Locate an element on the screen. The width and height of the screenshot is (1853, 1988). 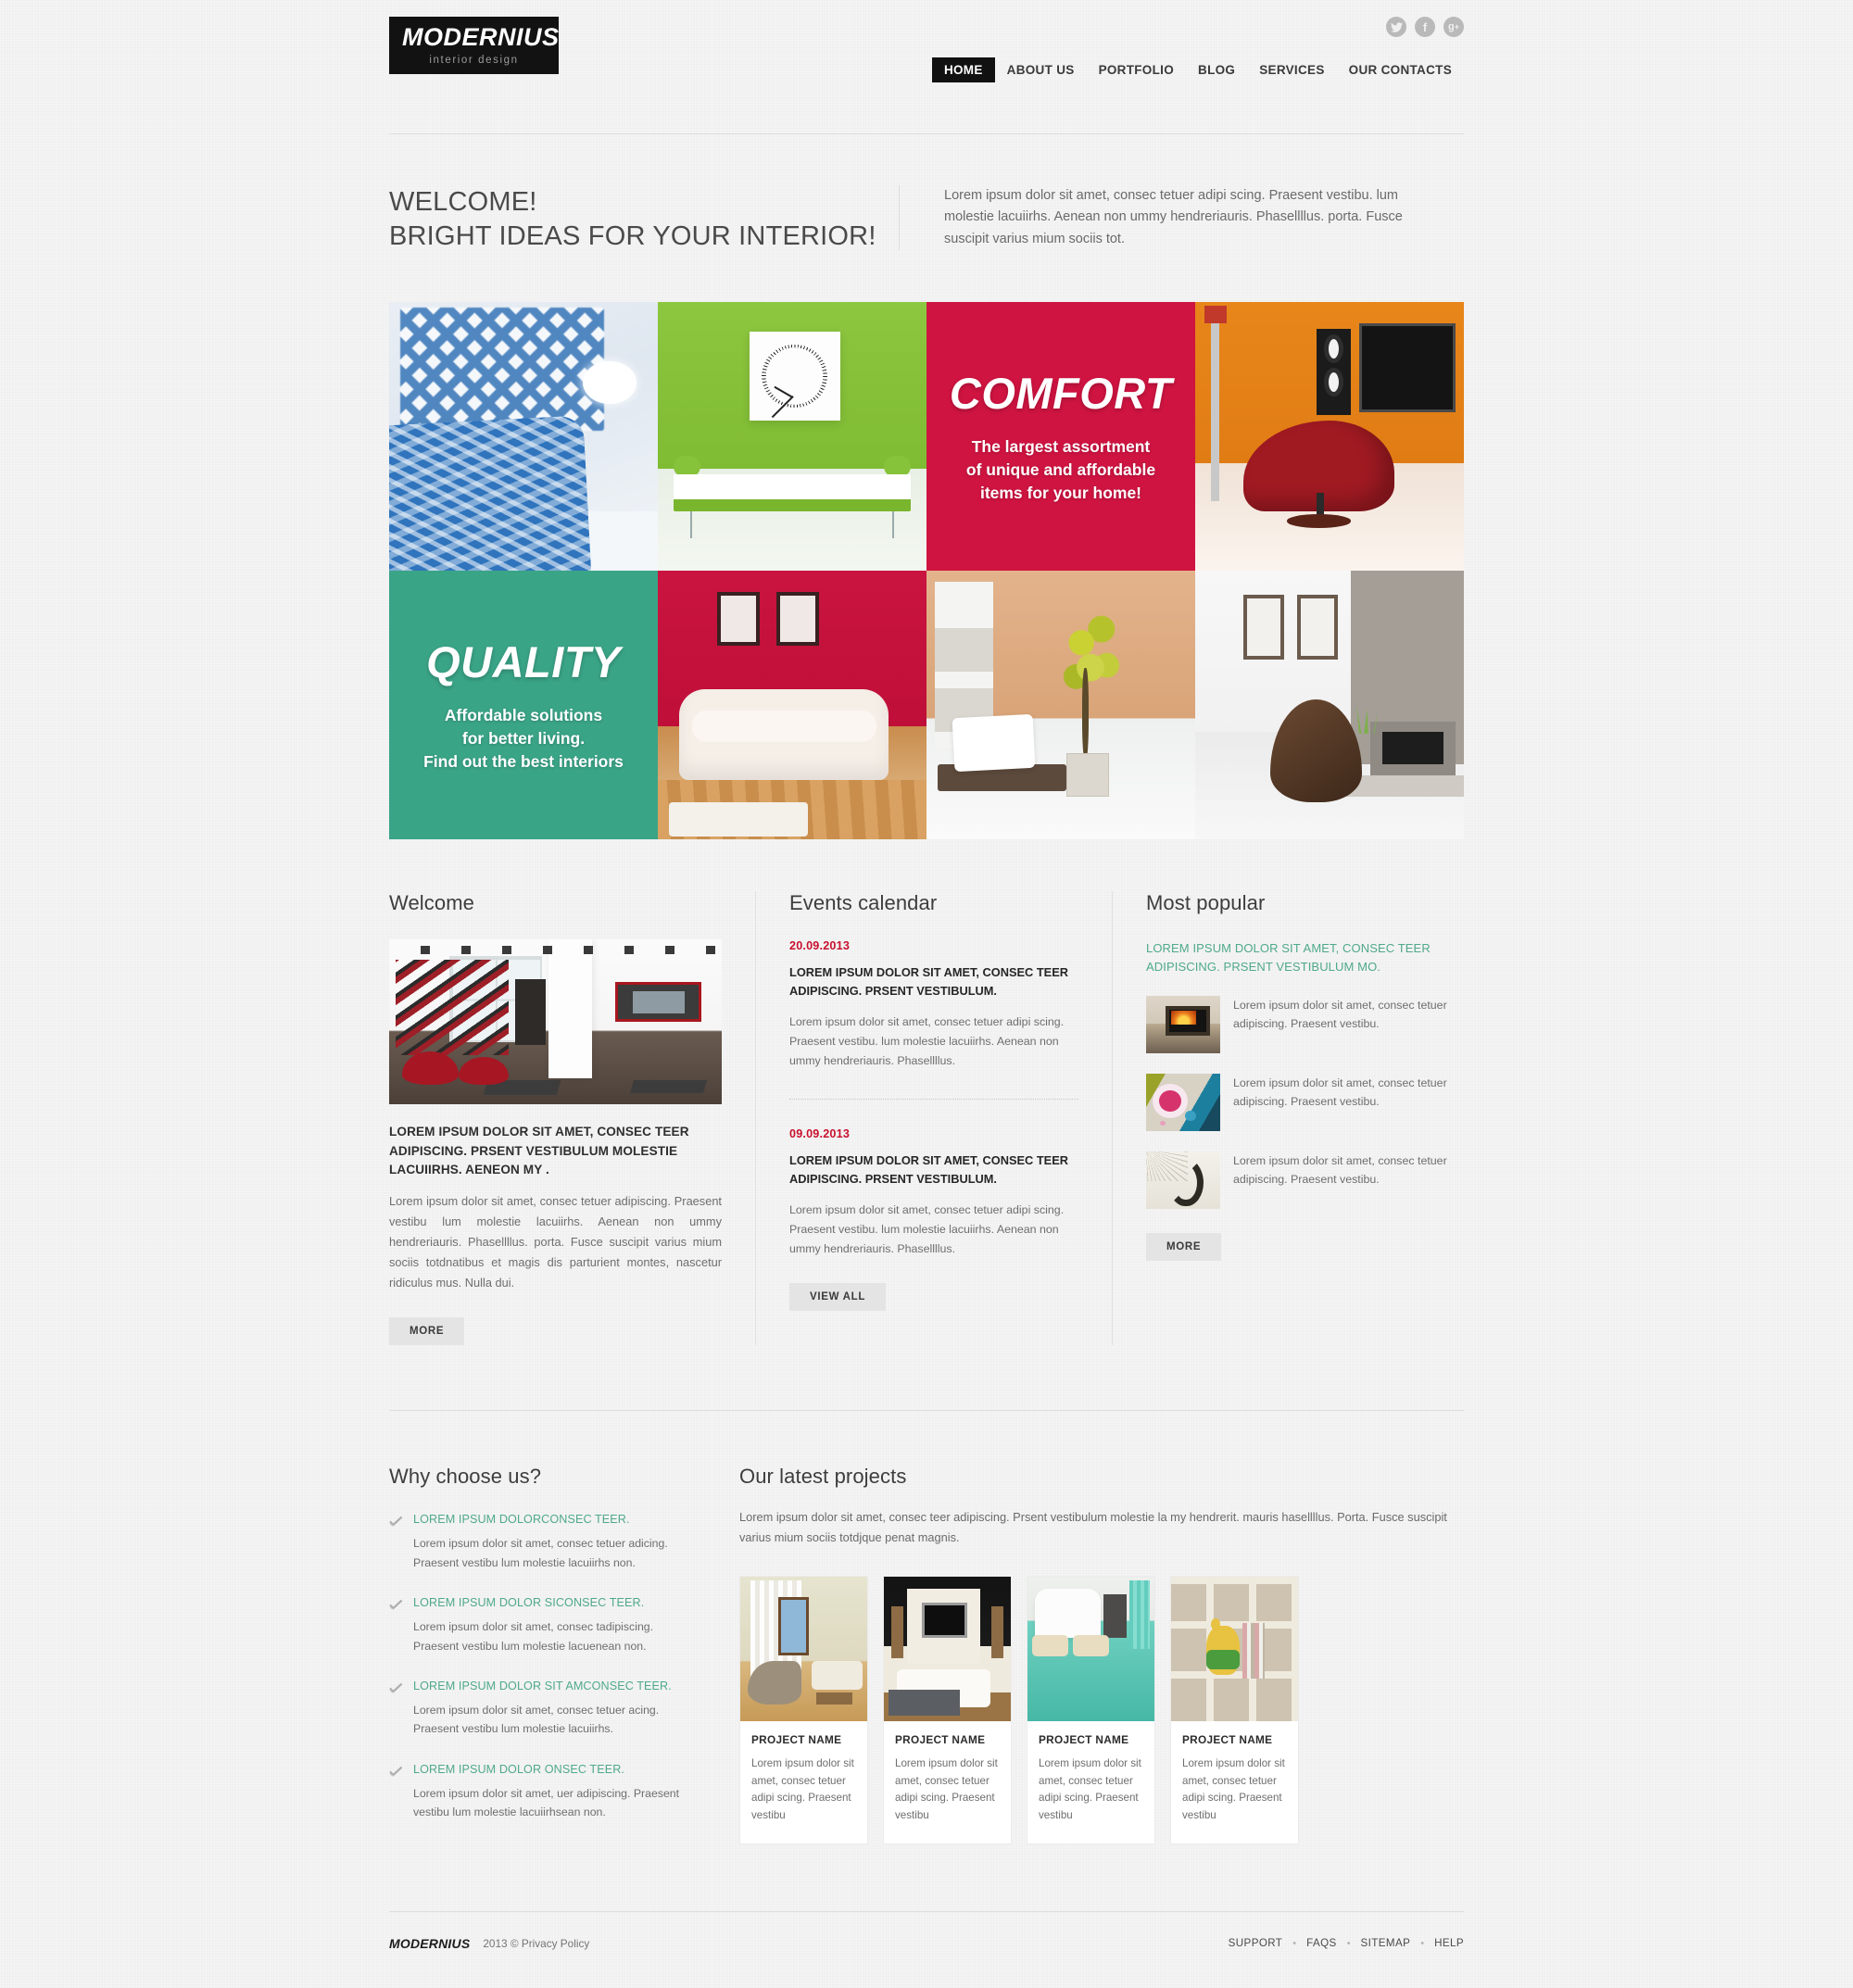
why-item-title: LOREM IPSUM DOLORCONSEC TEER. is located at coordinates (549, 1519).